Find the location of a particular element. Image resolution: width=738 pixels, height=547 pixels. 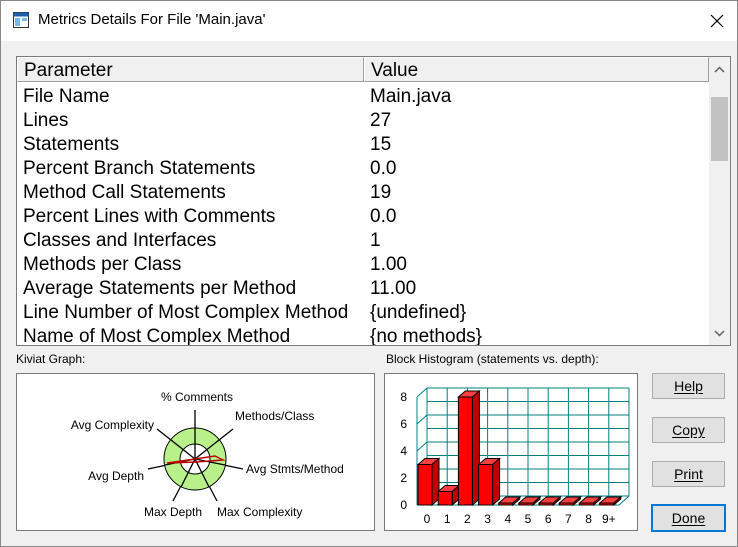

scroll-up-button is located at coordinates (719, 69).